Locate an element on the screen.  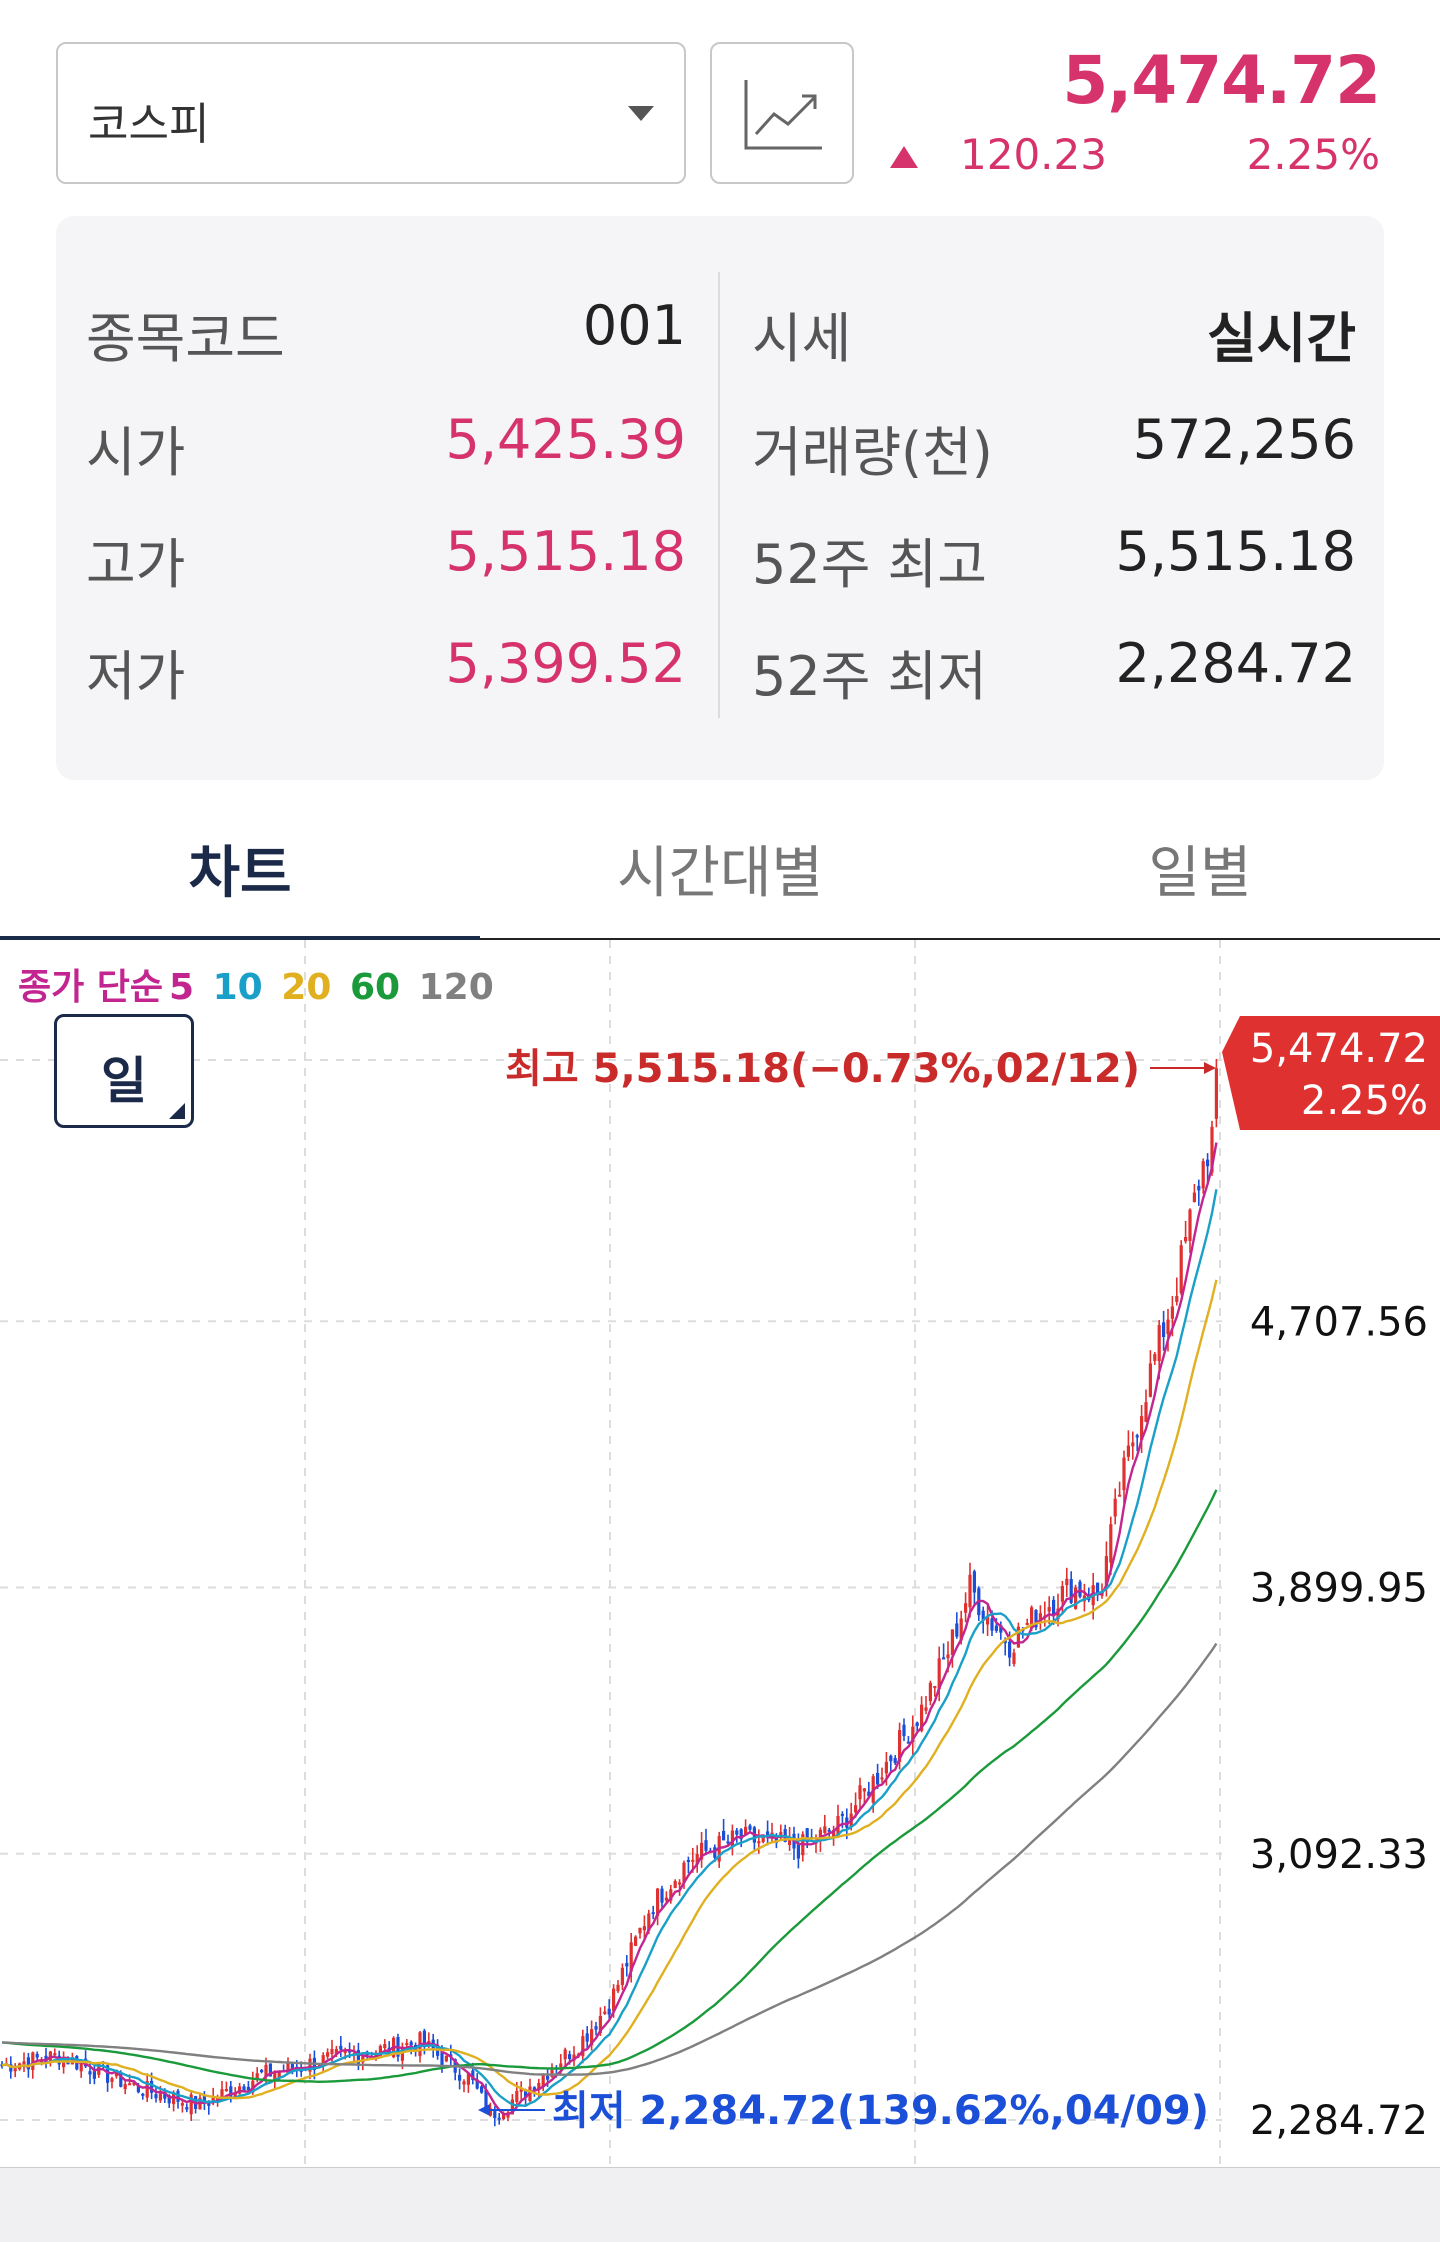
ma-legend: 종가 단순 5 10 20 60 120 is located at coordinates (259, 984).